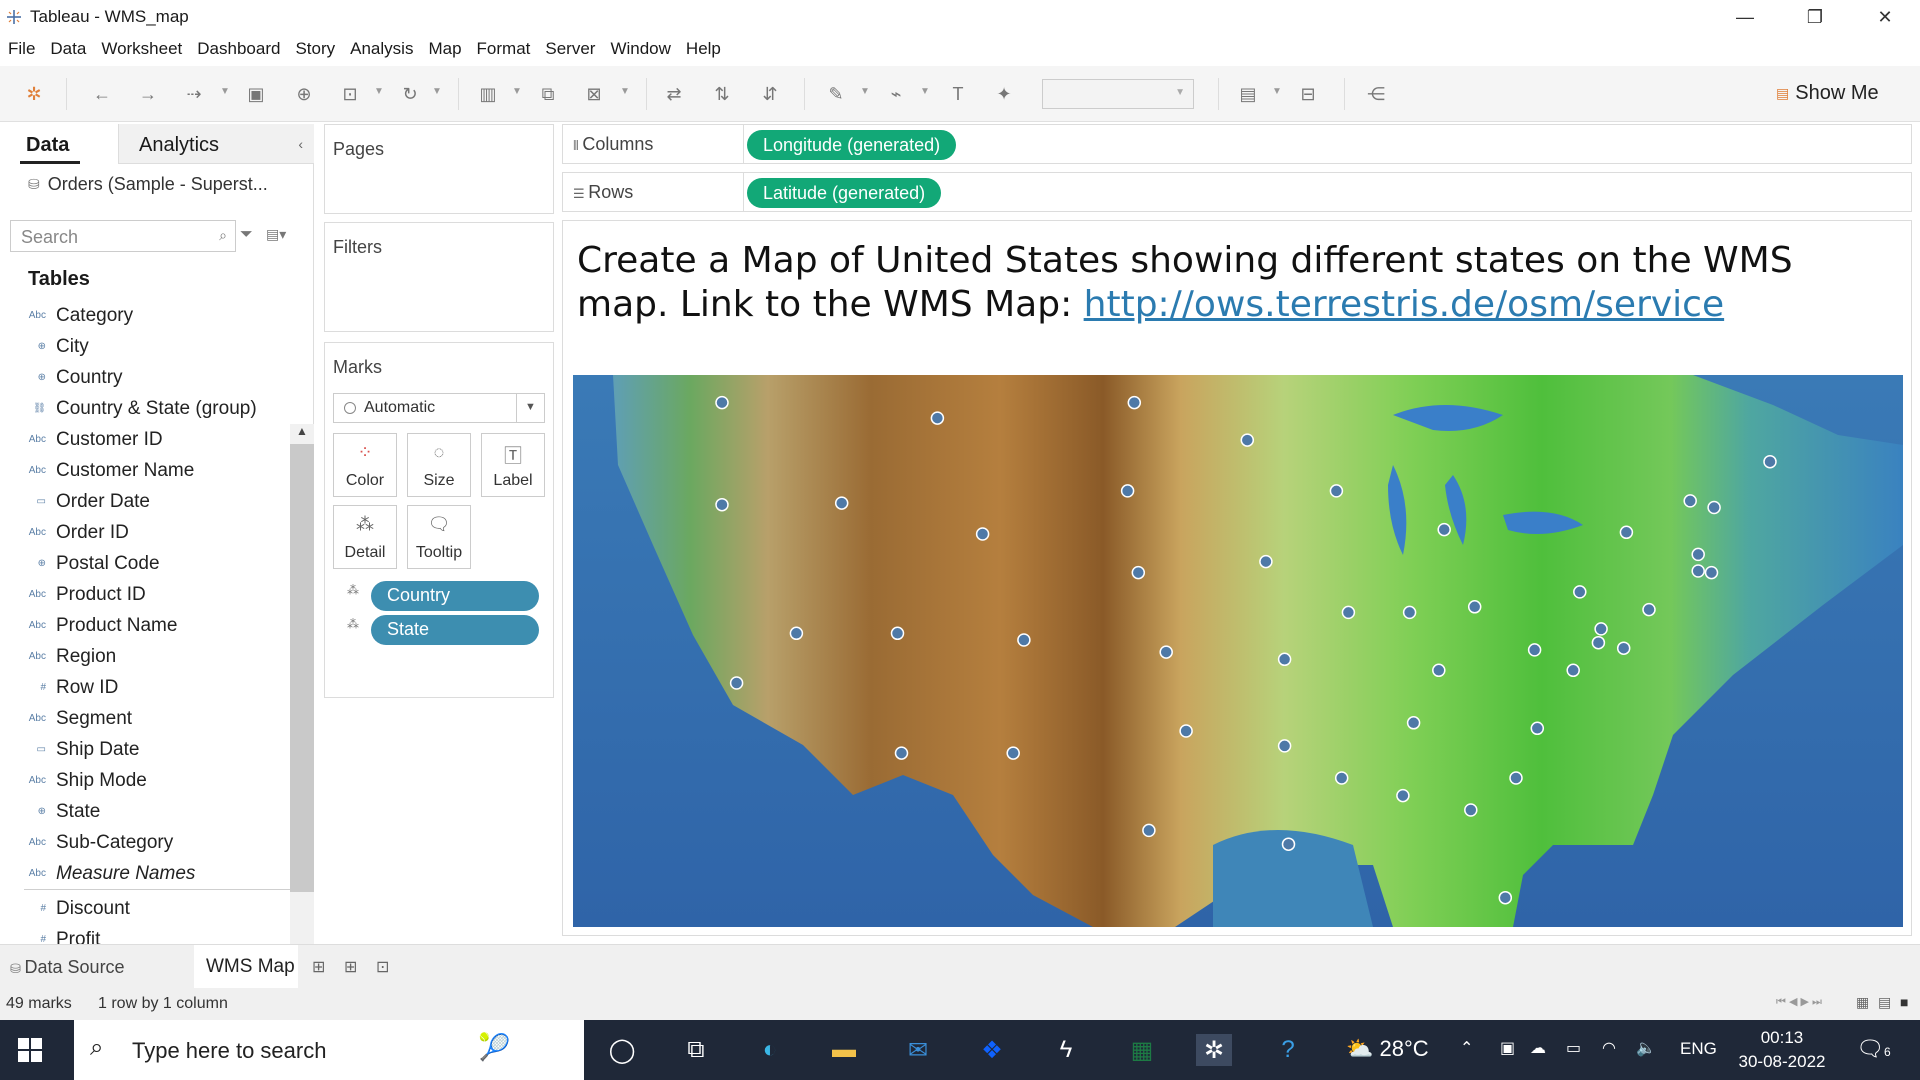  Describe the element at coordinates (145, 749) in the screenshot. I see `field-item: ▭ Ship Date` at that location.